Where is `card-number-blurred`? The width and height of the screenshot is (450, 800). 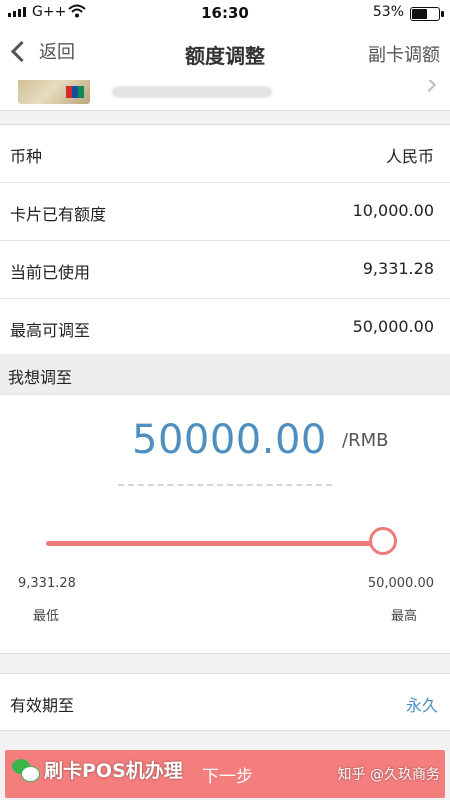
card-number-blurred is located at coordinates (192, 92).